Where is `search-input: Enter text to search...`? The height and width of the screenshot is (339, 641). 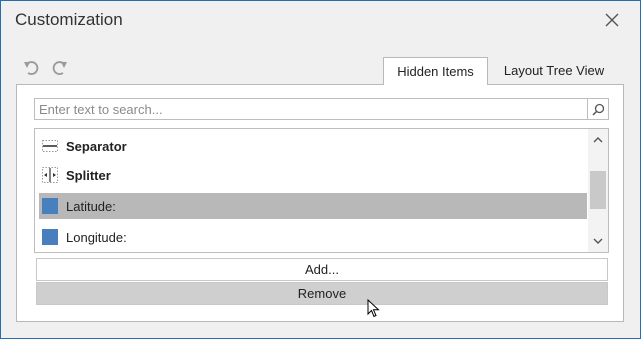
search-input: Enter text to search... is located at coordinates (321, 109).